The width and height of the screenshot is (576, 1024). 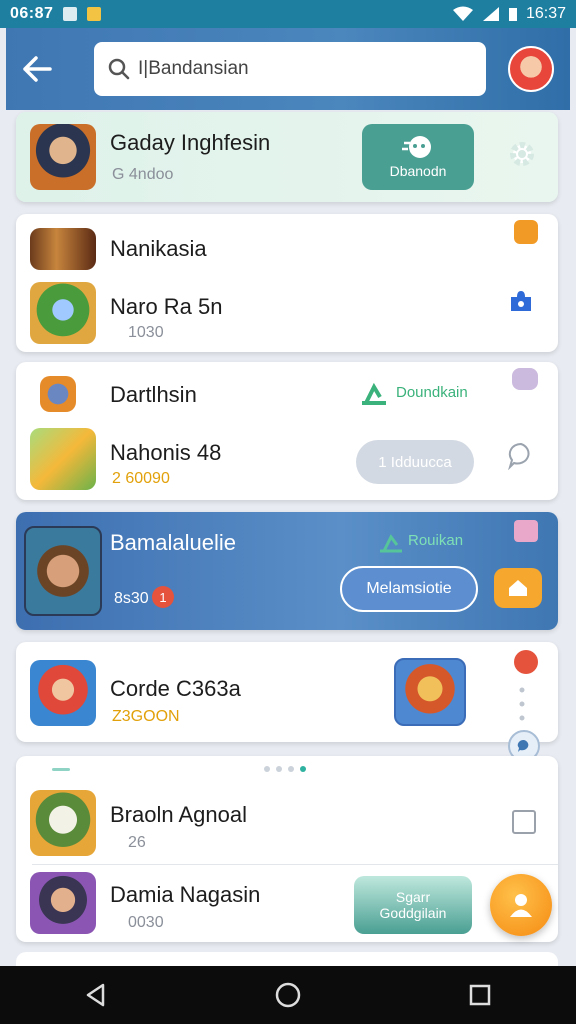 I want to click on game-card-2: Nanikasia Naro Ra 5n 1030, so click(x=287, y=283).